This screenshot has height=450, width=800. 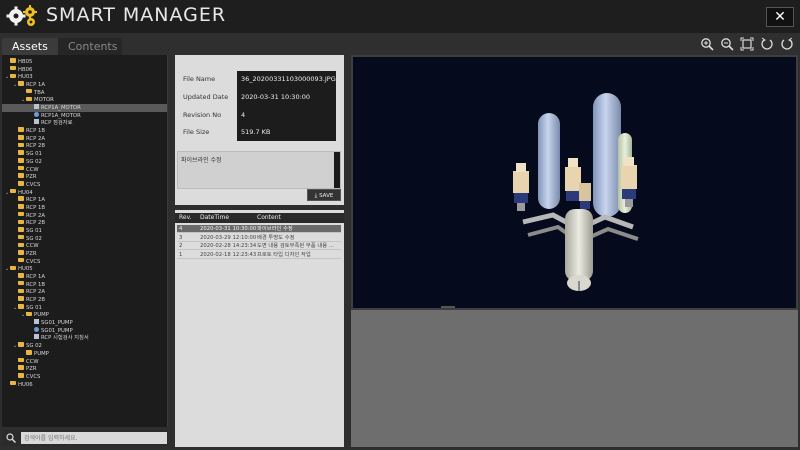 I want to click on search-icon, so click(x=11, y=438).